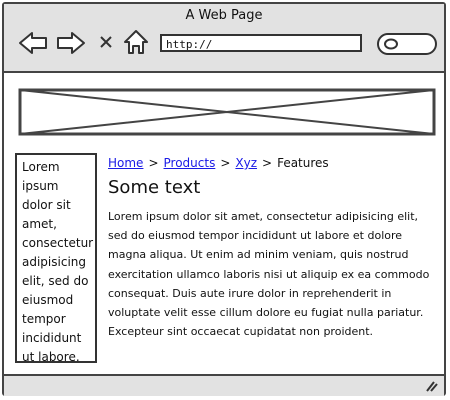 This screenshot has width=450, height=400. What do you see at coordinates (227, 112) in the screenshot?
I see `image-placeholder-icon` at bounding box center [227, 112].